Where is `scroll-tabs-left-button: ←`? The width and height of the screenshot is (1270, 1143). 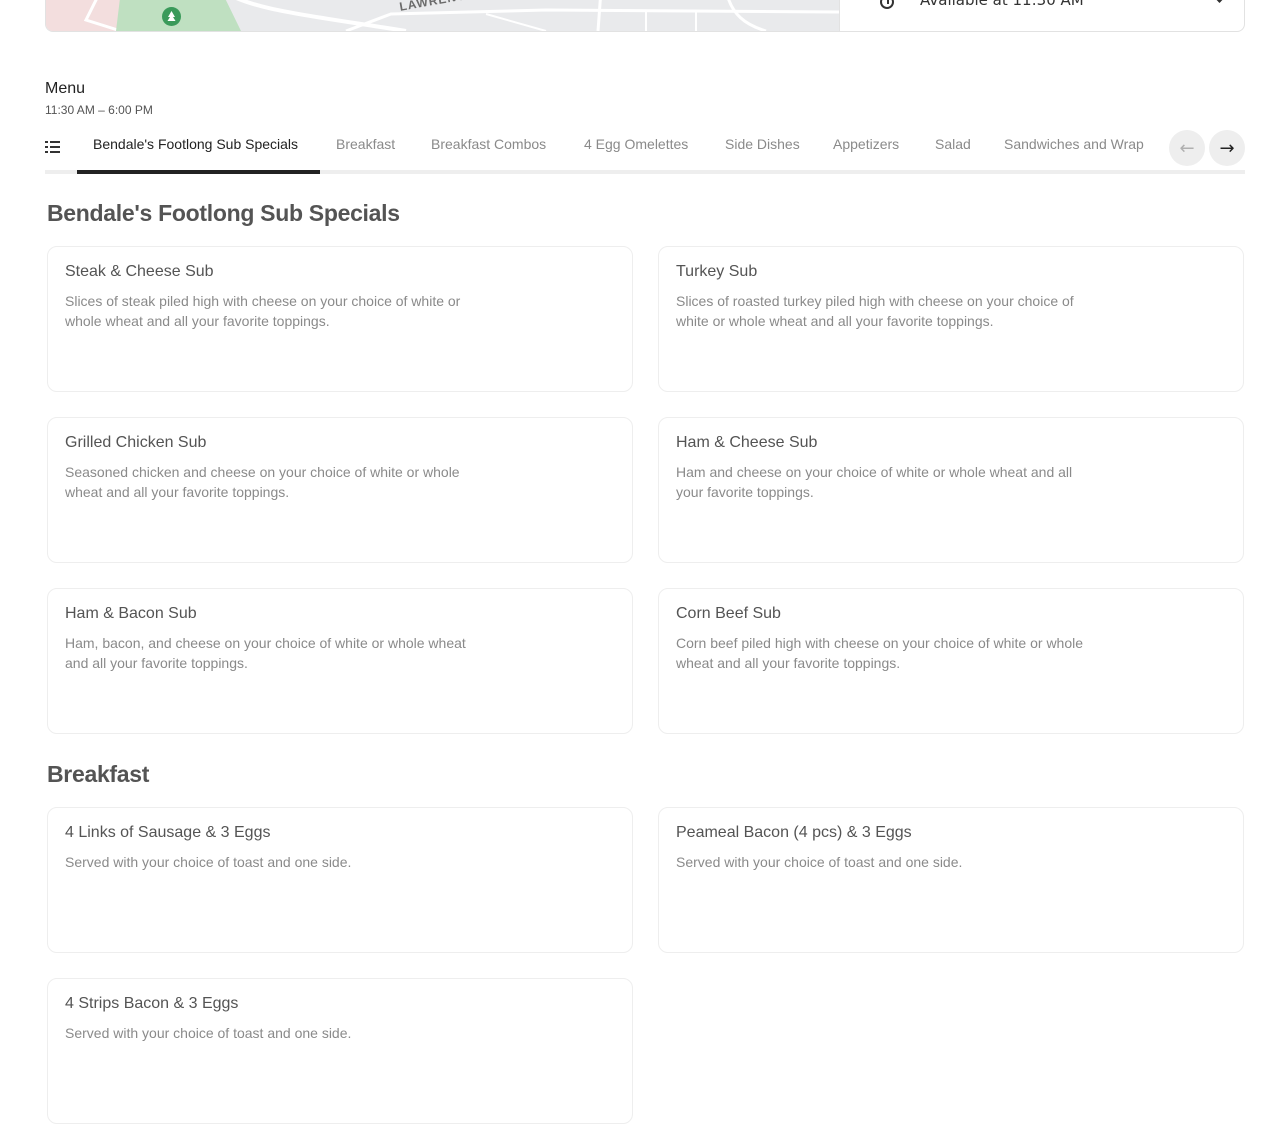
scroll-tabs-left-button: ← is located at coordinates (1187, 148).